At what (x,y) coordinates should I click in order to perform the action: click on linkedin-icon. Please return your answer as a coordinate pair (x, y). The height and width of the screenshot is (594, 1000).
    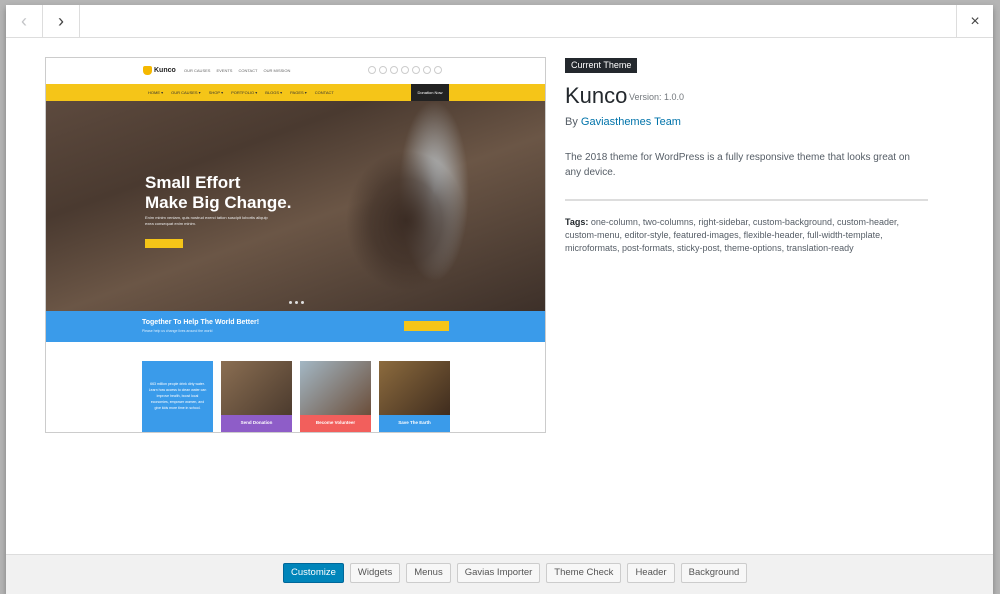
    Looking at the image, I should click on (405, 70).